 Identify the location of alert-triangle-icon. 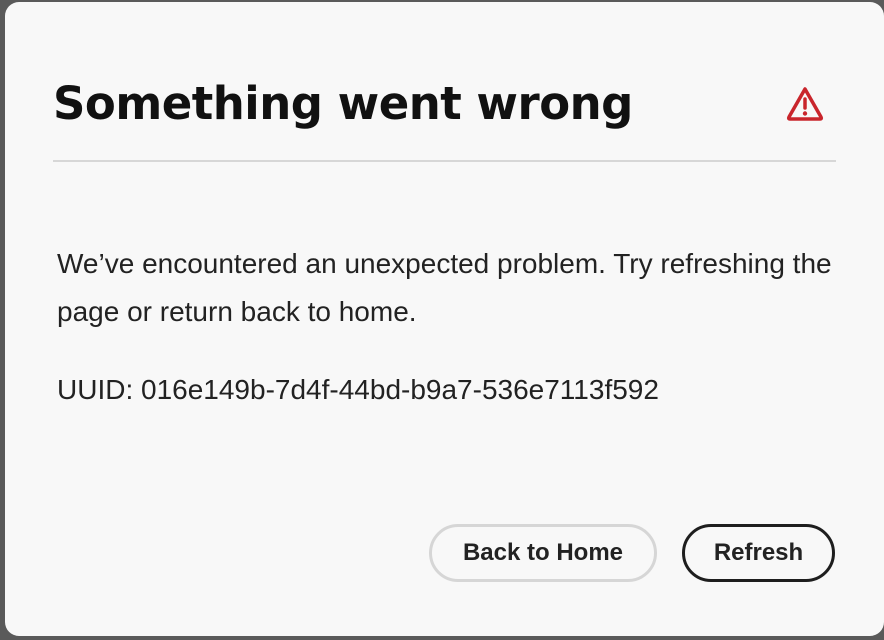
(805, 104).